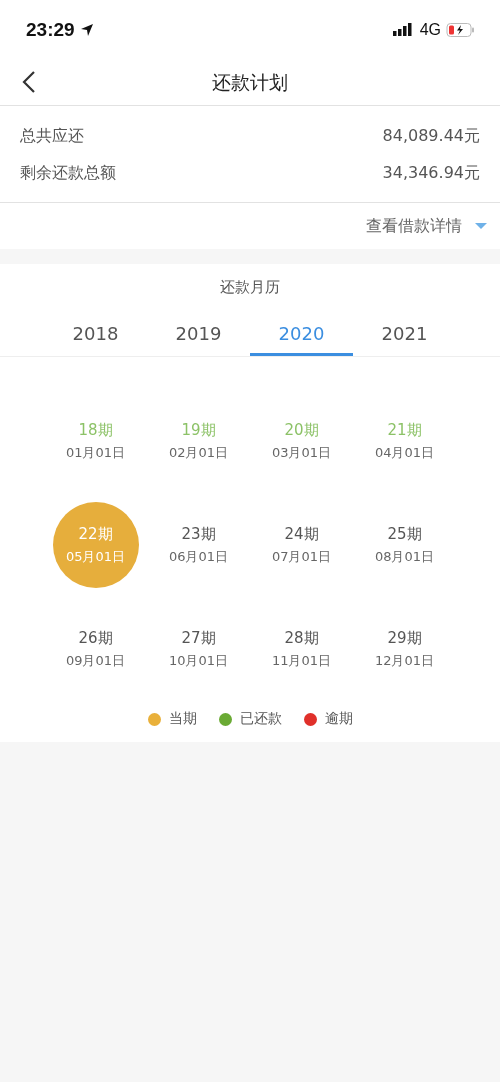 The image size is (500, 1082). What do you see at coordinates (427, 226) in the screenshot?
I see `details-link: 查看借款详情` at bounding box center [427, 226].